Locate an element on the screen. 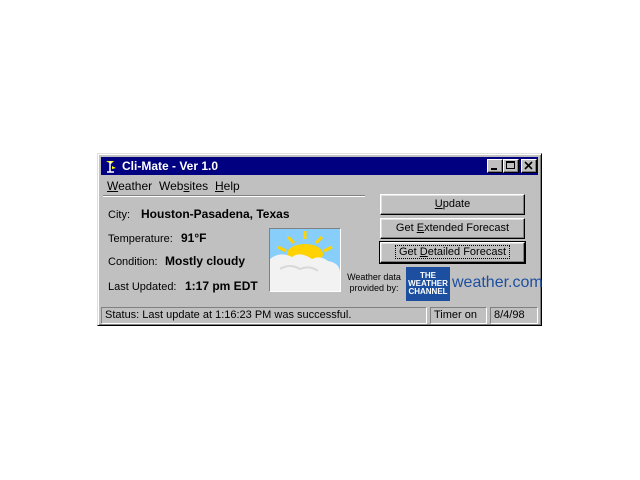  menu-bar: Weather Websites Help is located at coordinates (319, 186).